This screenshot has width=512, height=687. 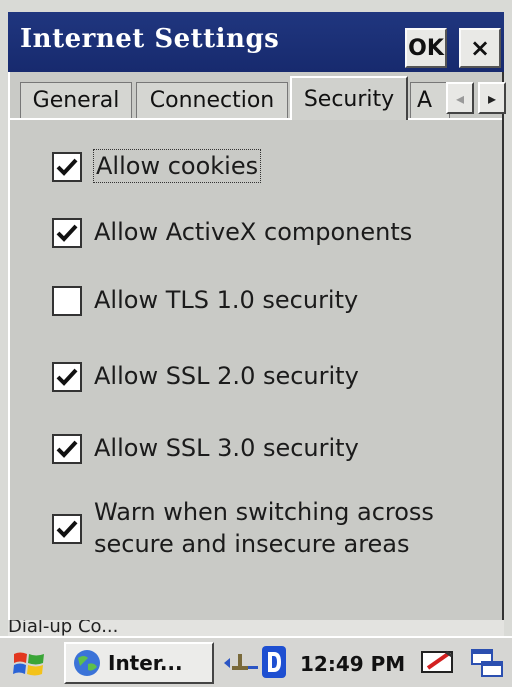 I want to click on option-label: Allow ActiveX components, so click(x=253, y=232).